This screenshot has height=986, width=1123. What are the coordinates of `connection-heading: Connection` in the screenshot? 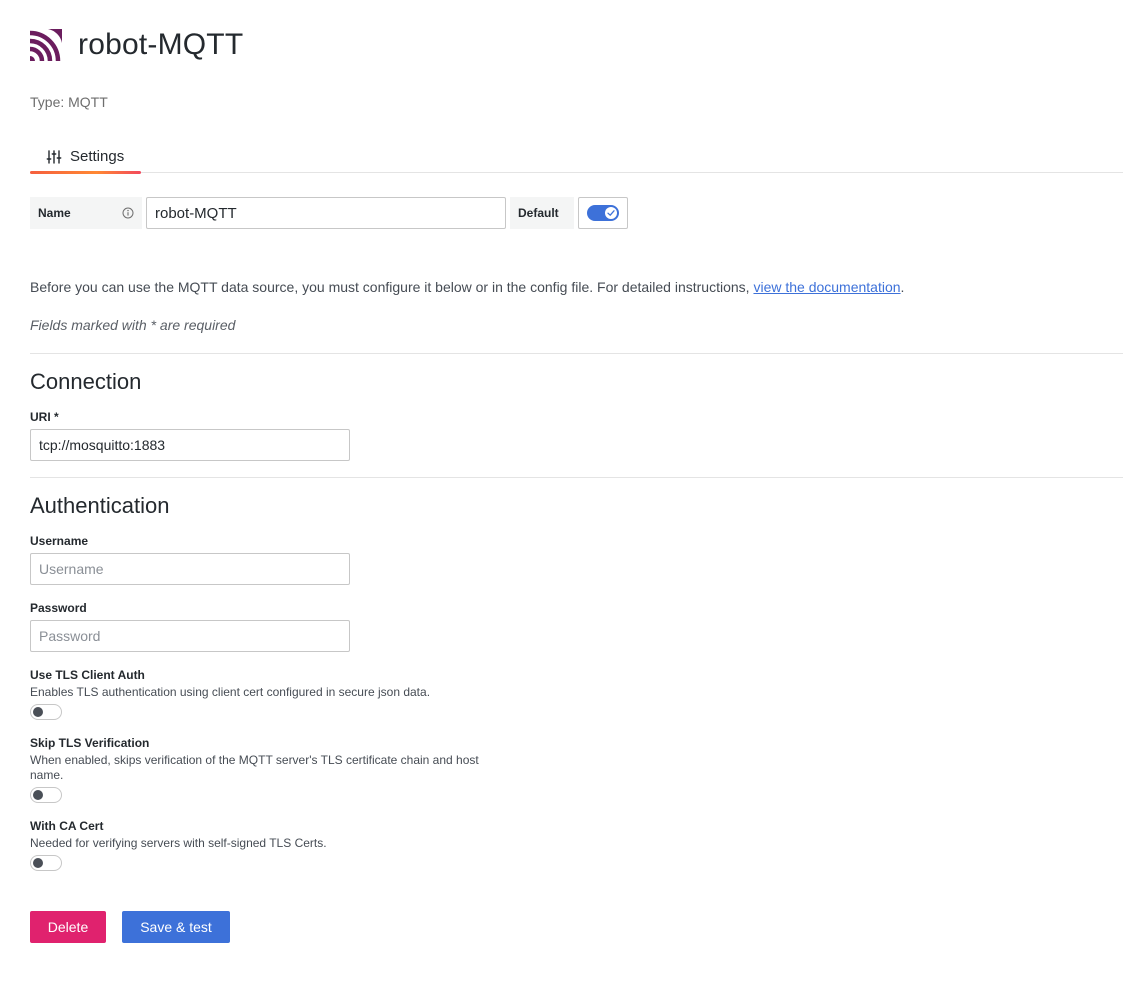 It's located at (86, 381).